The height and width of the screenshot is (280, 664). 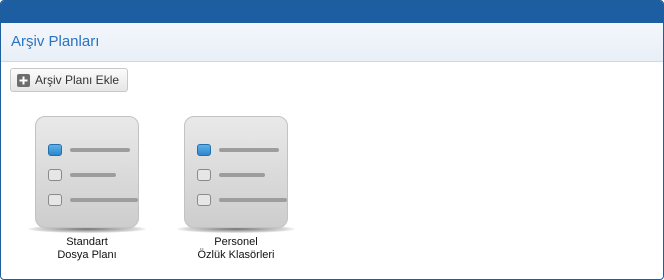 What do you see at coordinates (87, 242) in the screenshot?
I see `plan-tile-label-line1: Standart` at bounding box center [87, 242].